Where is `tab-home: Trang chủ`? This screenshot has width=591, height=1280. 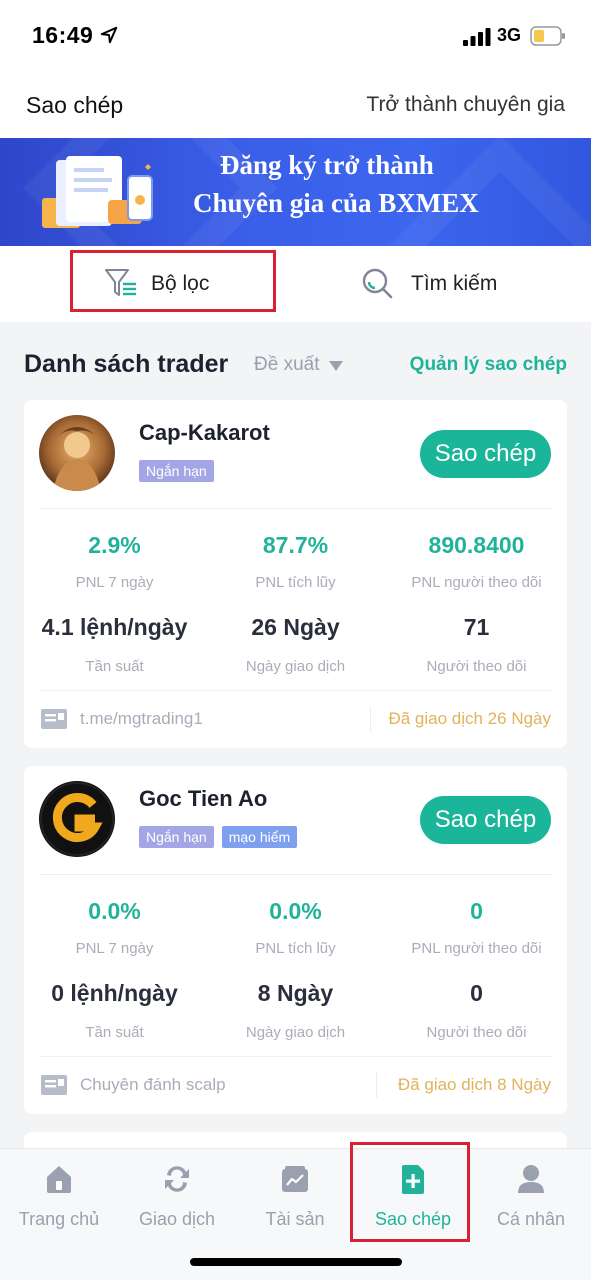
tab-home: Trang chủ is located at coordinates (59, 1203).